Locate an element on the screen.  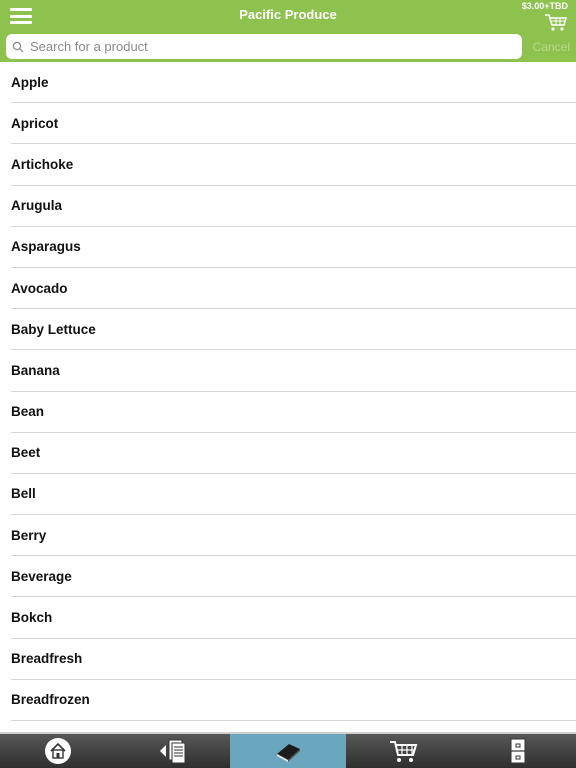
cancel-button: Cancel is located at coordinates (551, 47).